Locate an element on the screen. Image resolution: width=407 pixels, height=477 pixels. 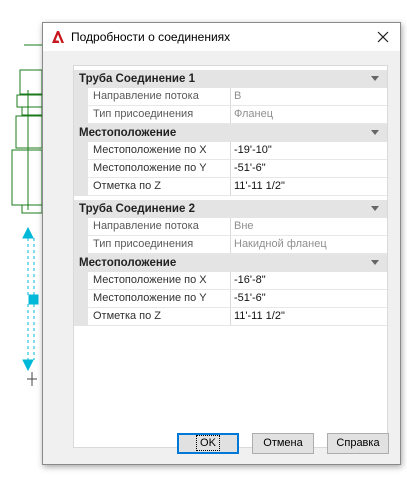
category-location-2: Местоположение is located at coordinates (230, 263).